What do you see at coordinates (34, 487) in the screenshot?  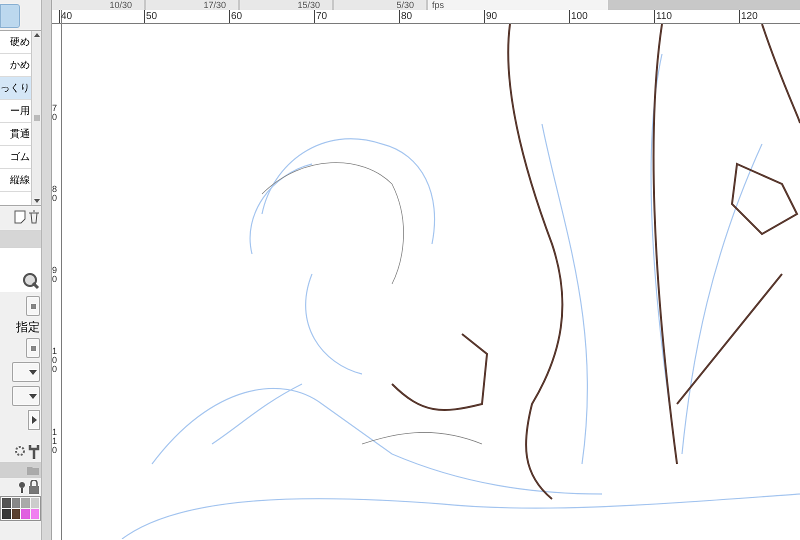 I see `lock-icon` at bounding box center [34, 487].